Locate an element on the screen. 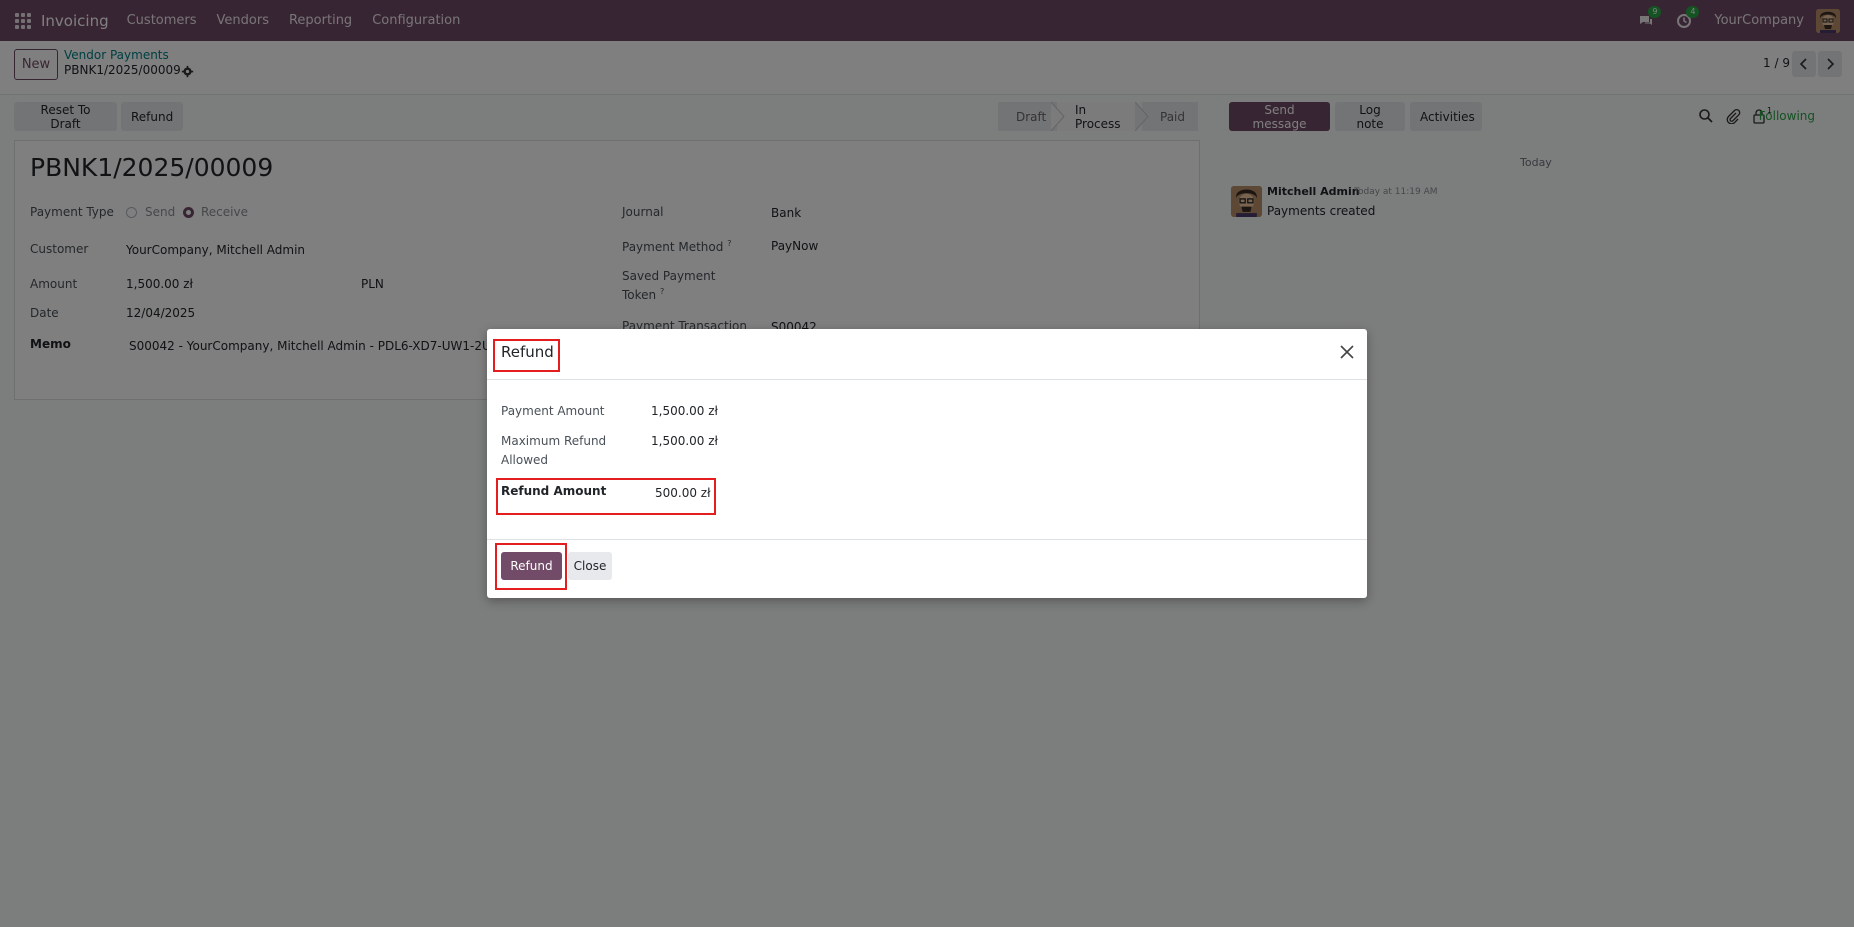 Image resolution: width=1854 pixels, height=927 pixels. payment-amount-value: 1,500.00 zł is located at coordinates (684, 411).